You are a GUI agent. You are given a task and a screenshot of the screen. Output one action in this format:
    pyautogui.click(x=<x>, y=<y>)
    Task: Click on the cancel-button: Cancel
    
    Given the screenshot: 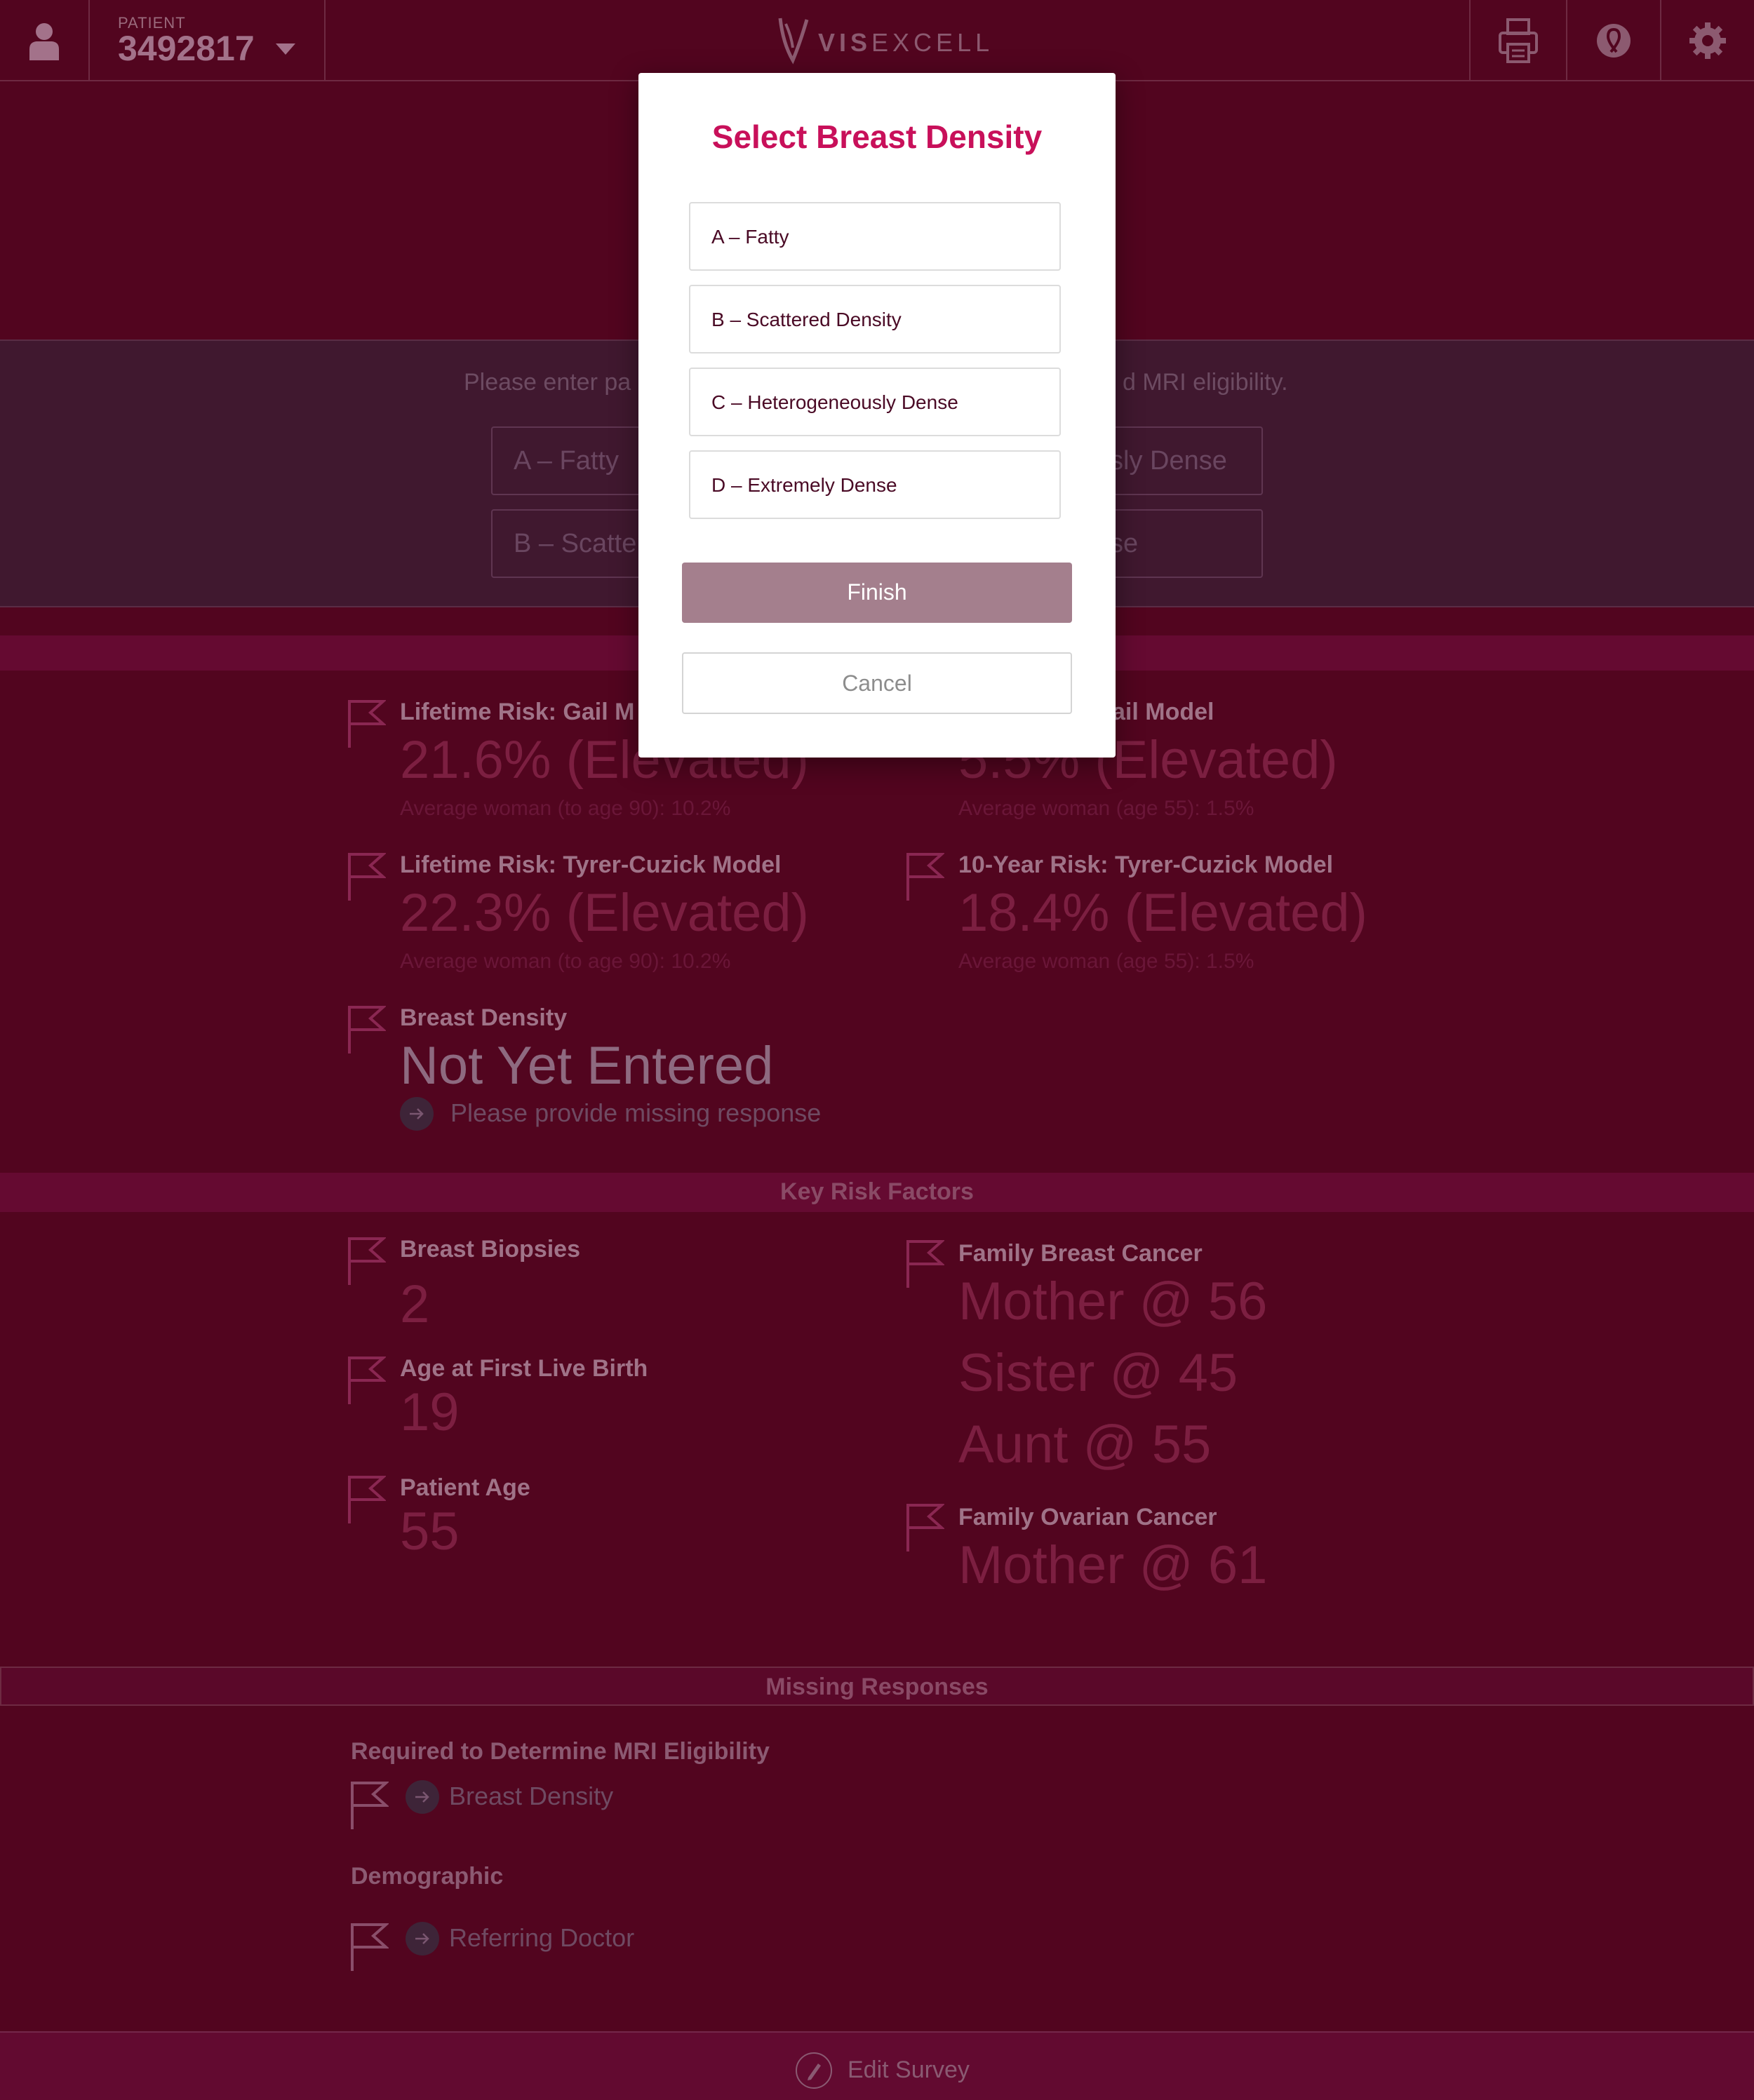 What is the action you would take?
    pyautogui.click(x=877, y=683)
    